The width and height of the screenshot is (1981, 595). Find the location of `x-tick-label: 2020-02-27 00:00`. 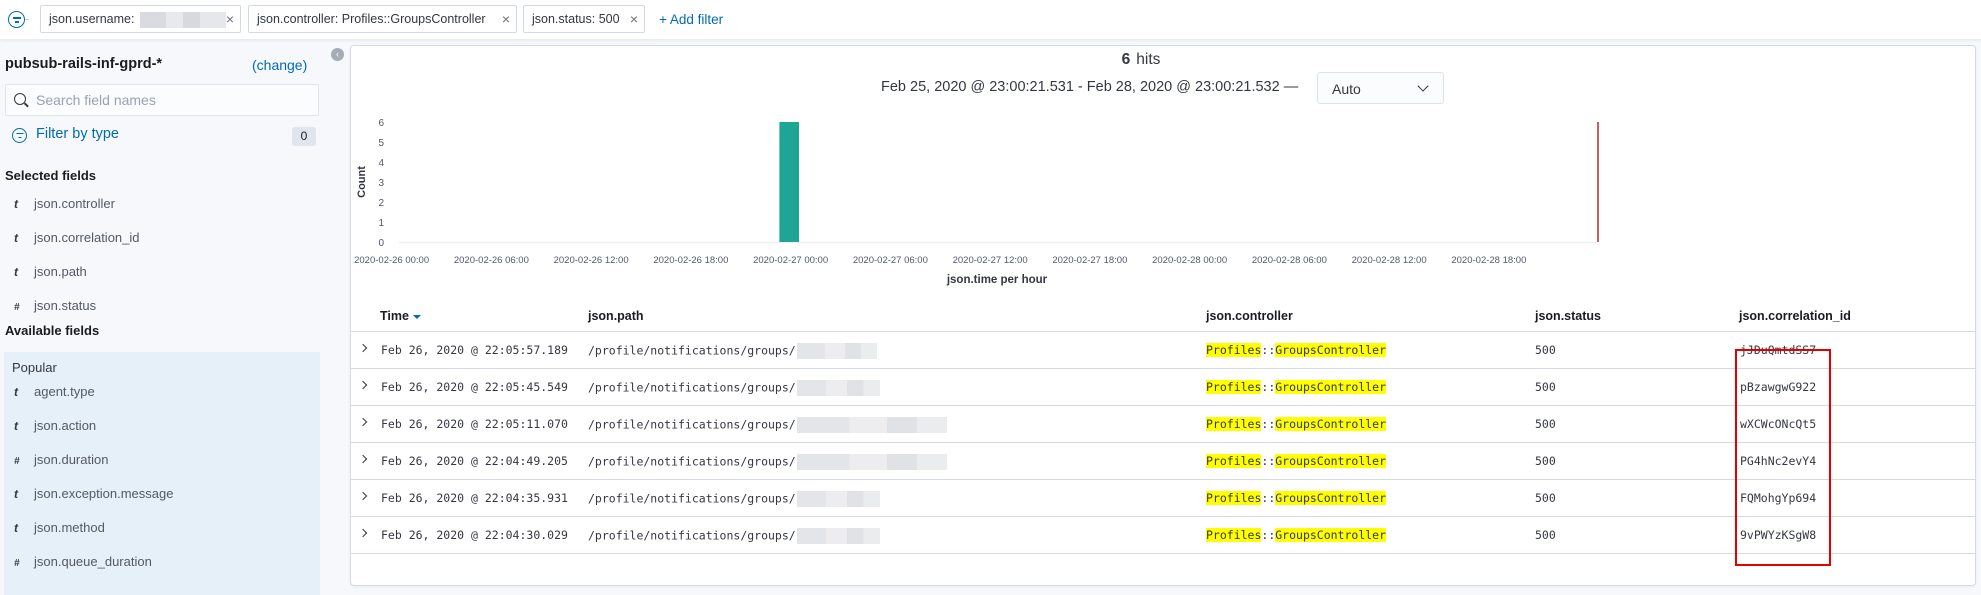

x-tick-label: 2020-02-27 00:00 is located at coordinates (790, 260).